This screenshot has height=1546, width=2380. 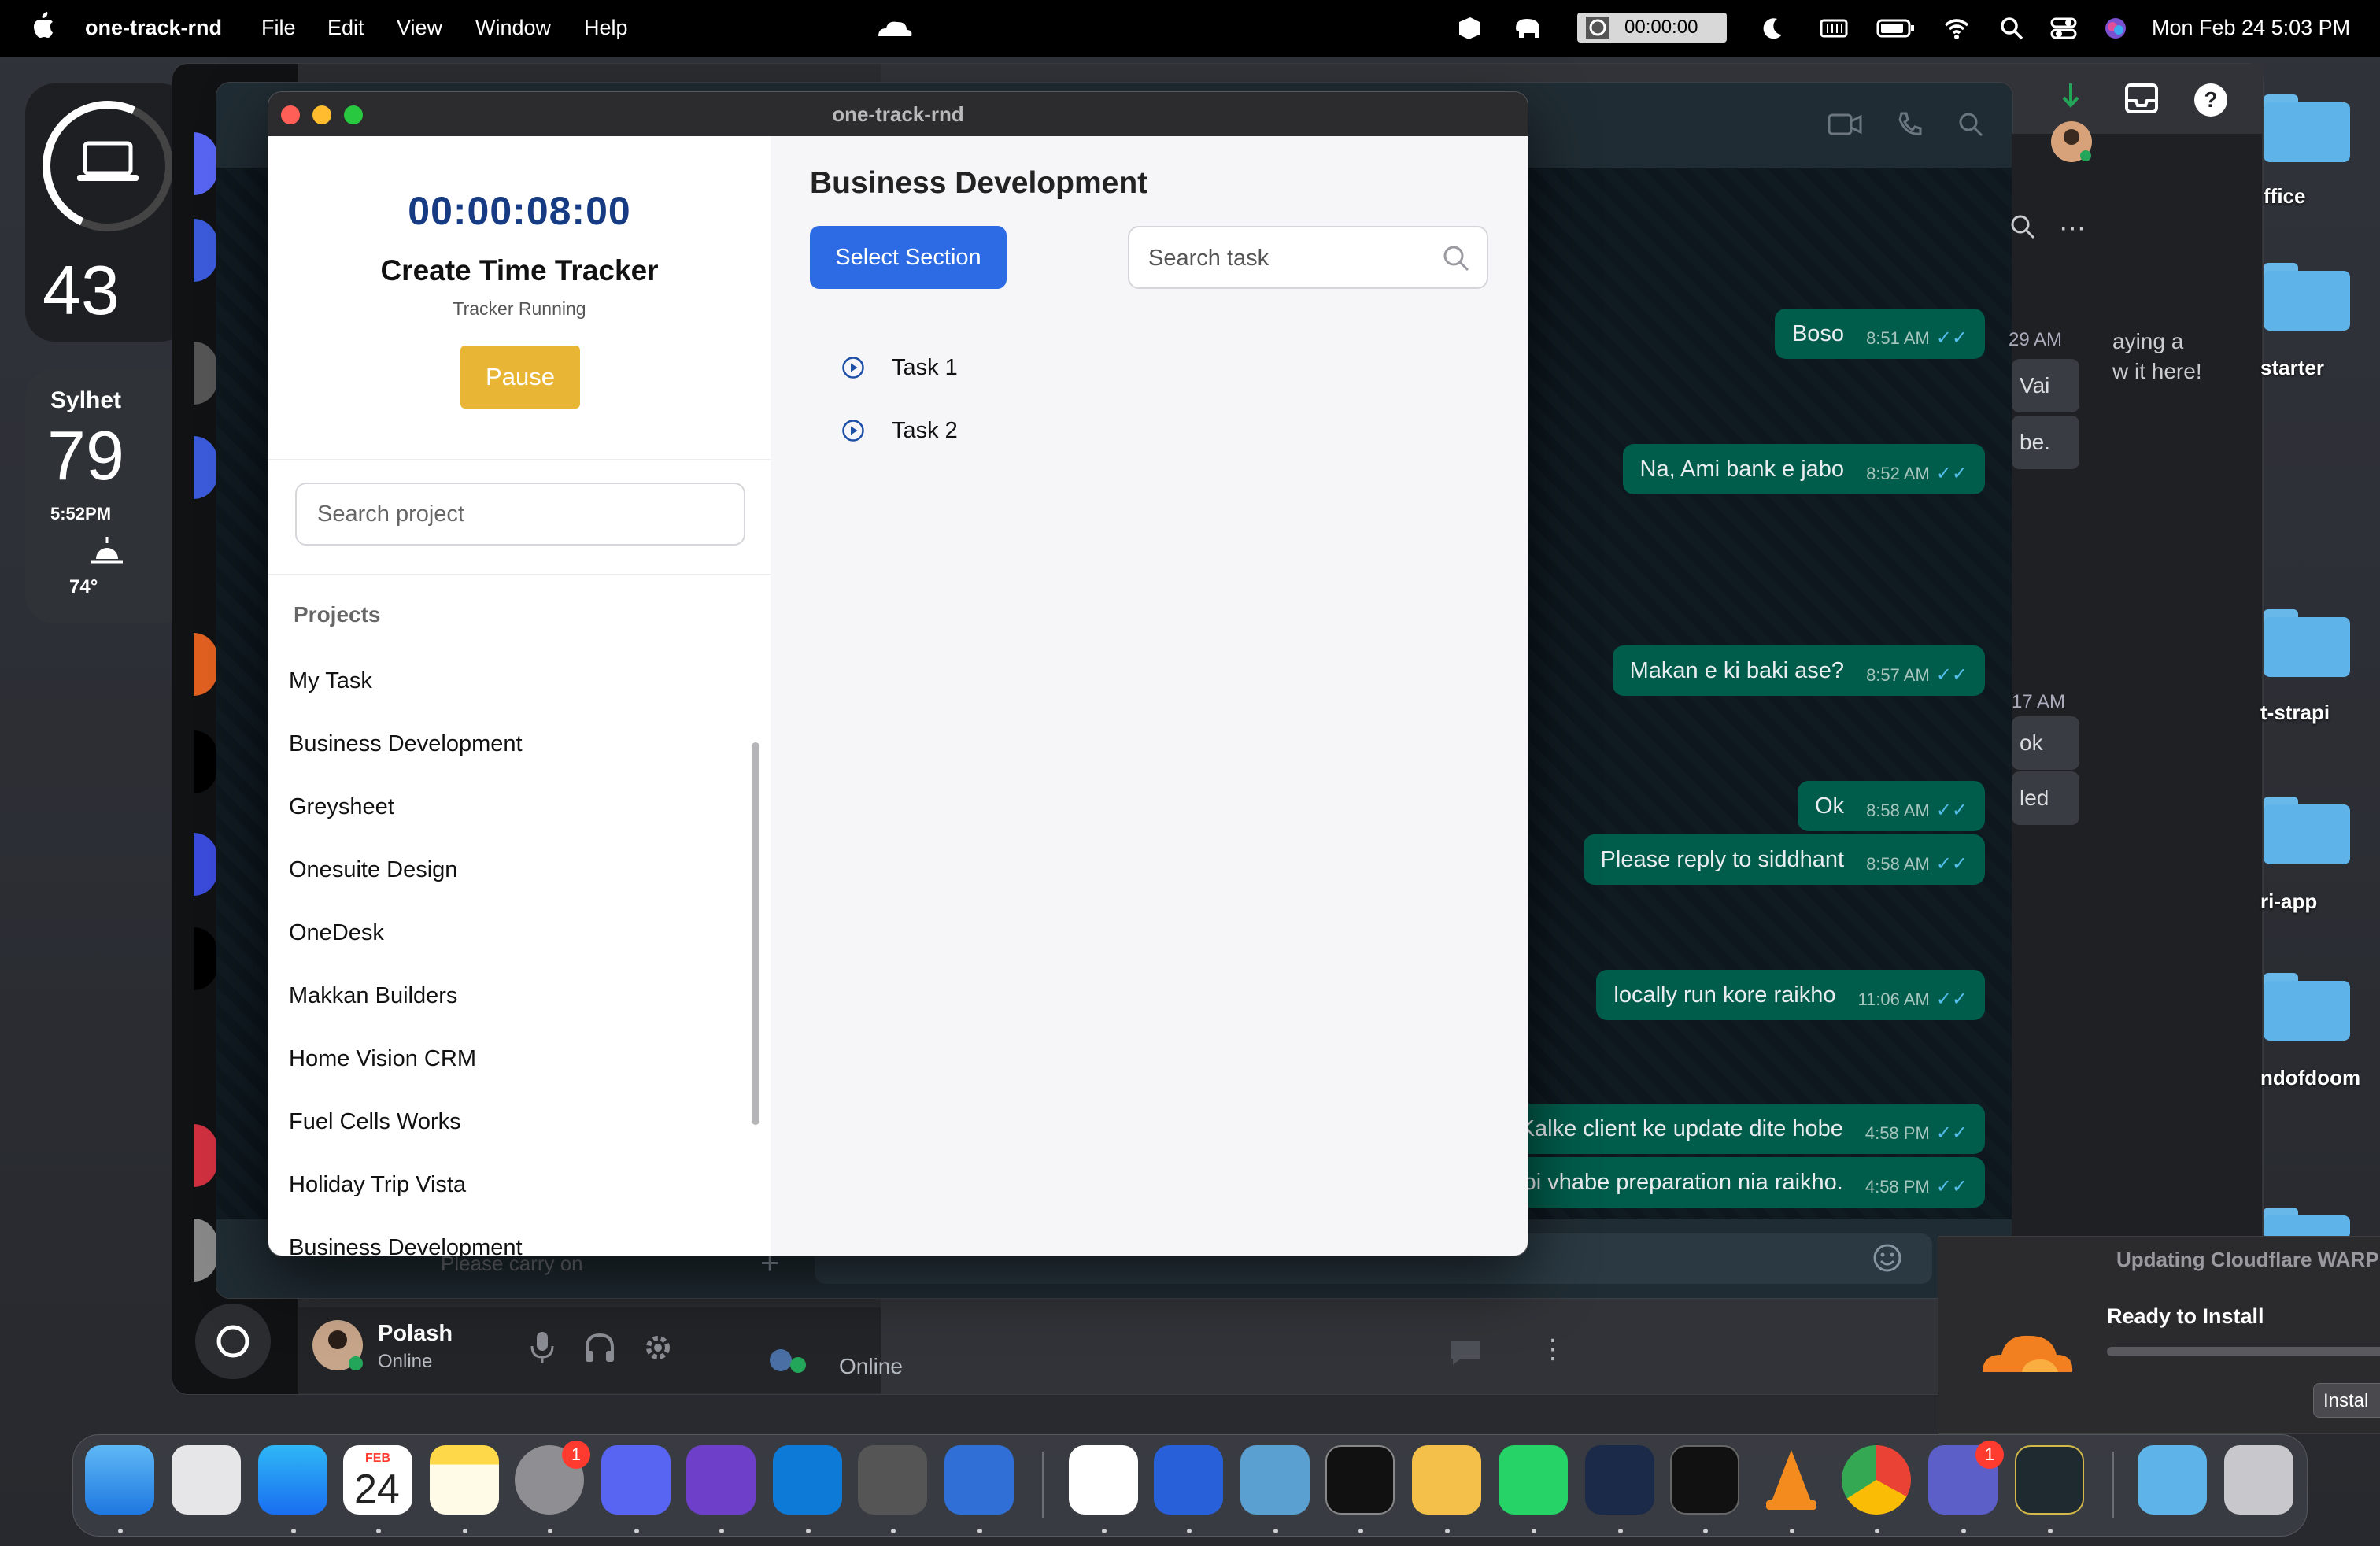 What do you see at coordinates (2251, 28) in the screenshot?
I see `menubar-datetime: Mon Feb 24 5:03 PM` at bounding box center [2251, 28].